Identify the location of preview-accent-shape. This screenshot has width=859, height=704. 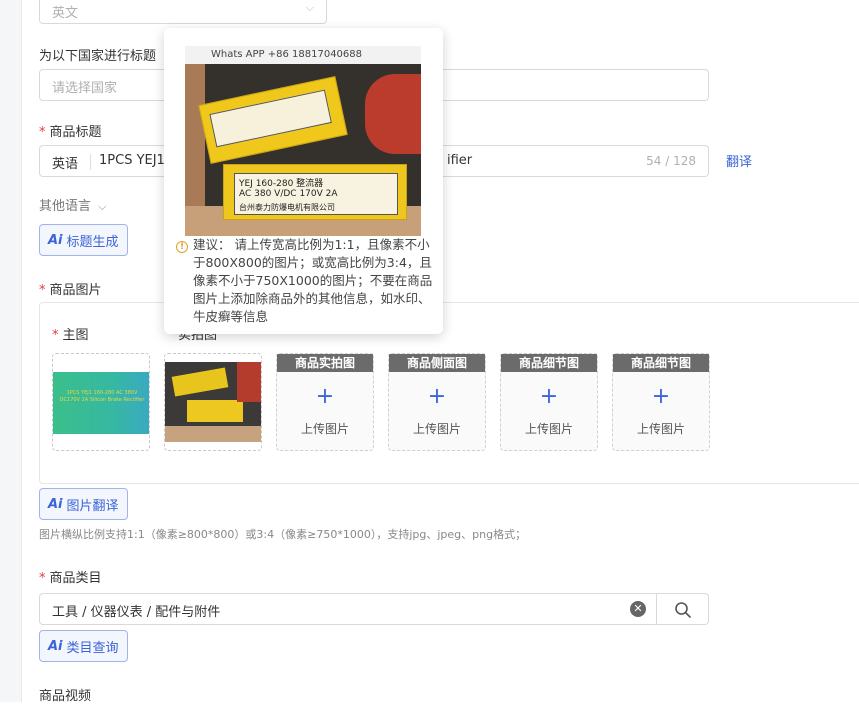
(393, 114).